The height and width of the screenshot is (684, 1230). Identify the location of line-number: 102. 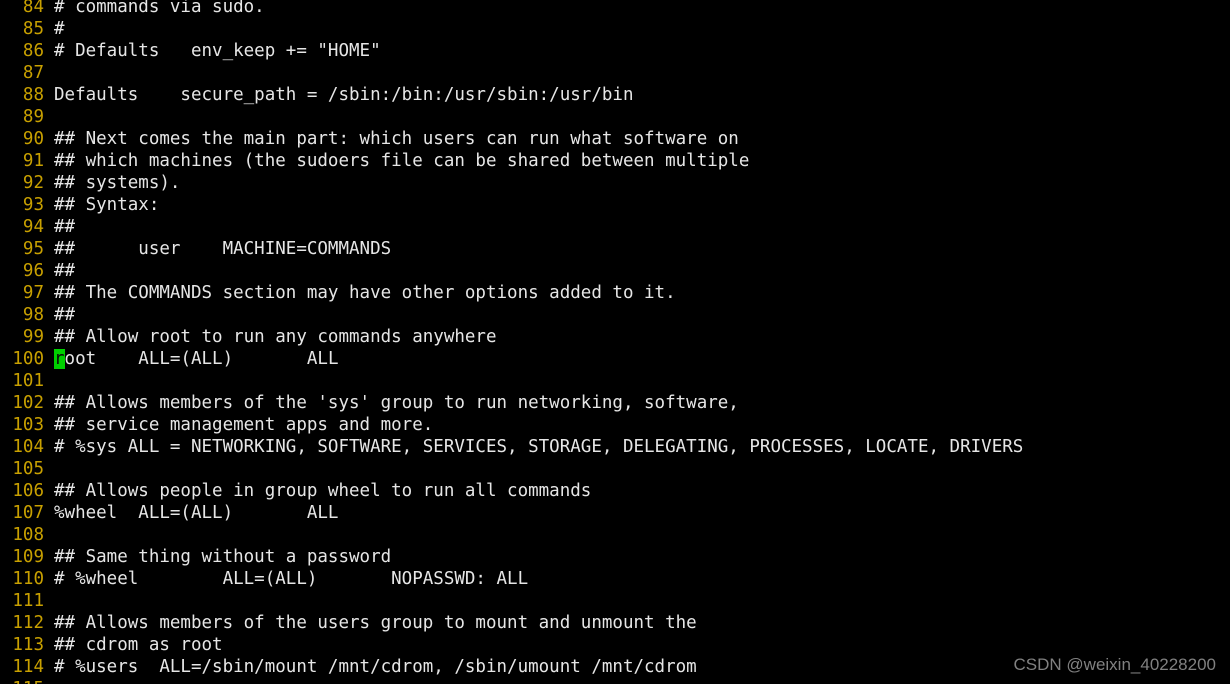
(28, 403).